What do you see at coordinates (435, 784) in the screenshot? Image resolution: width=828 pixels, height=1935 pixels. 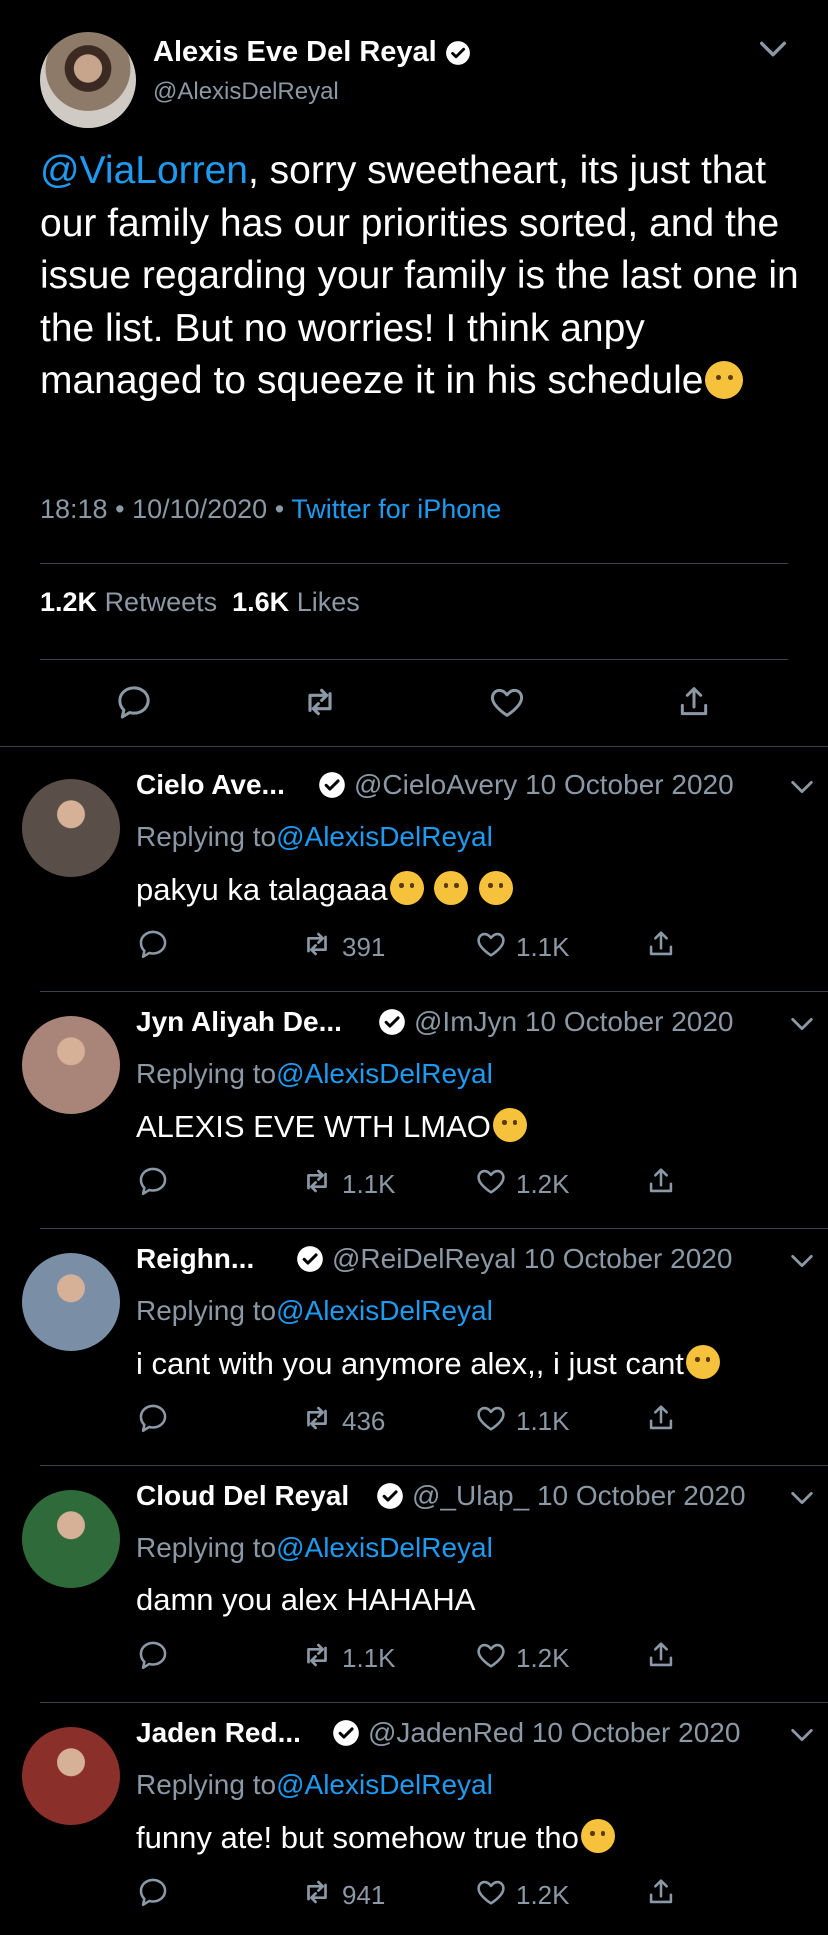 I see `reply-handle: @CieloAvery` at bounding box center [435, 784].